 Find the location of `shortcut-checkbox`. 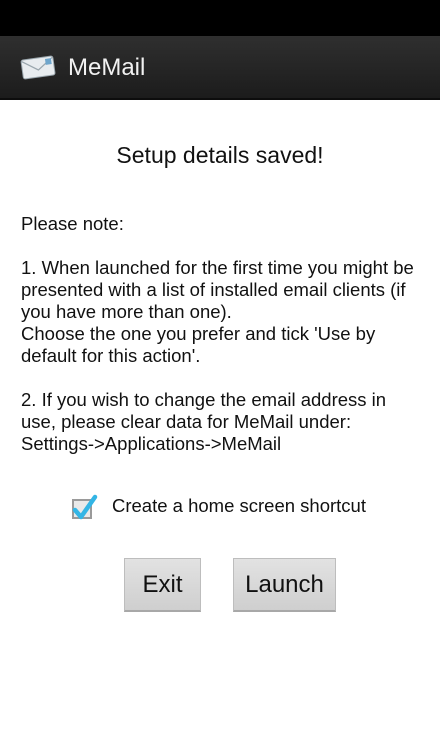

shortcut-checkbox is located at coordinates (84, 506).